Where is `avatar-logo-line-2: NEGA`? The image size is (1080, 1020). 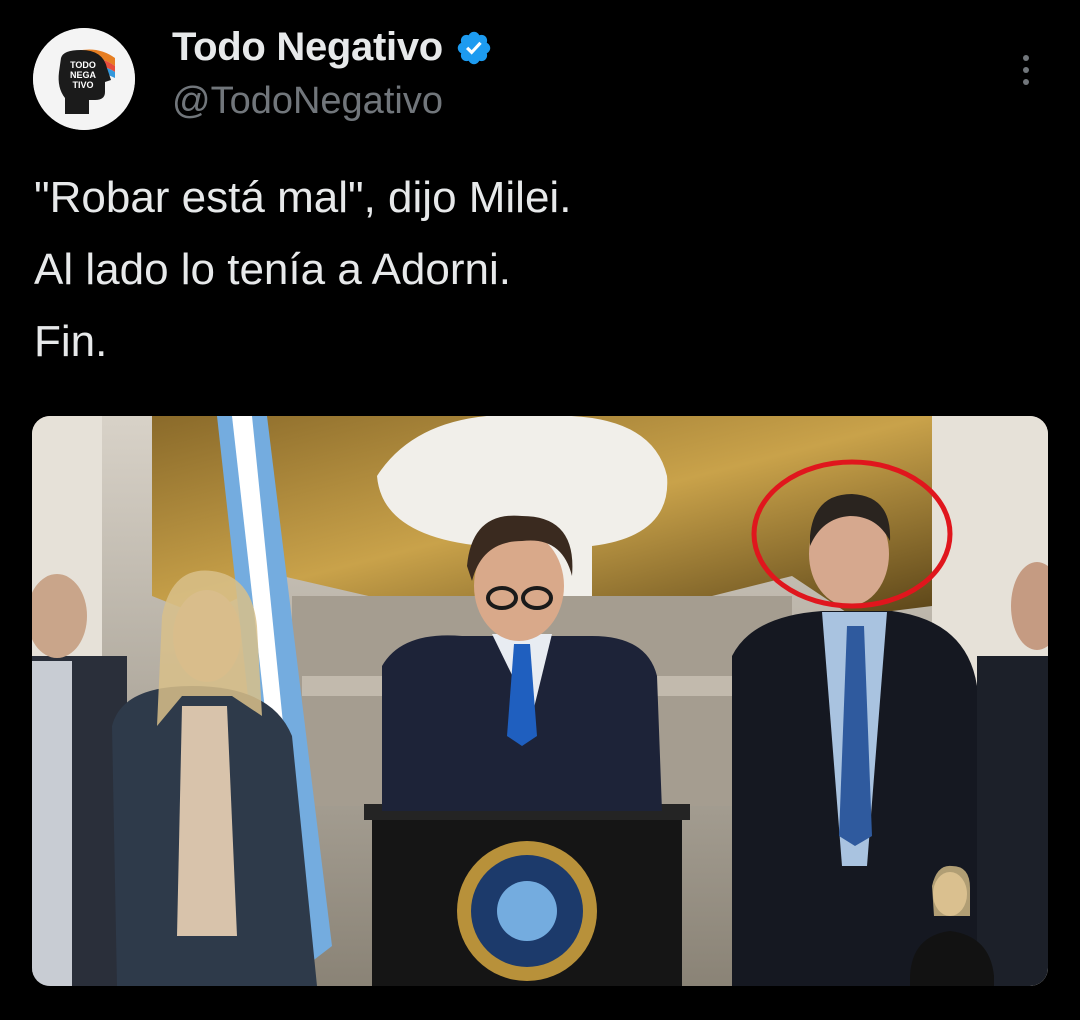
avatar-logo-line-2: NEGA is located at coordinates (83, 75).